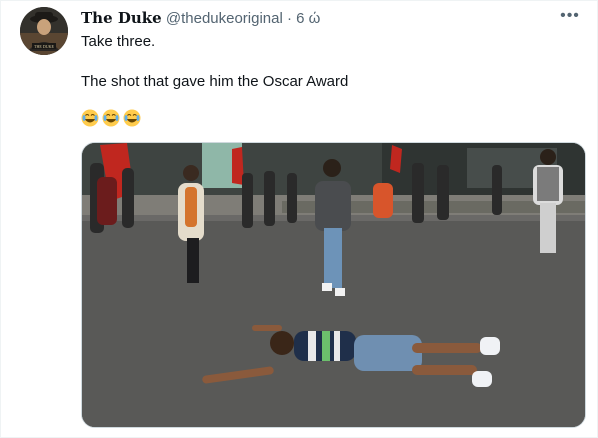 This screenshot has height=438, width=598. I want to click on tweet-text-line-2: The shot that gave him the Oscar Award, so click(215, 81).